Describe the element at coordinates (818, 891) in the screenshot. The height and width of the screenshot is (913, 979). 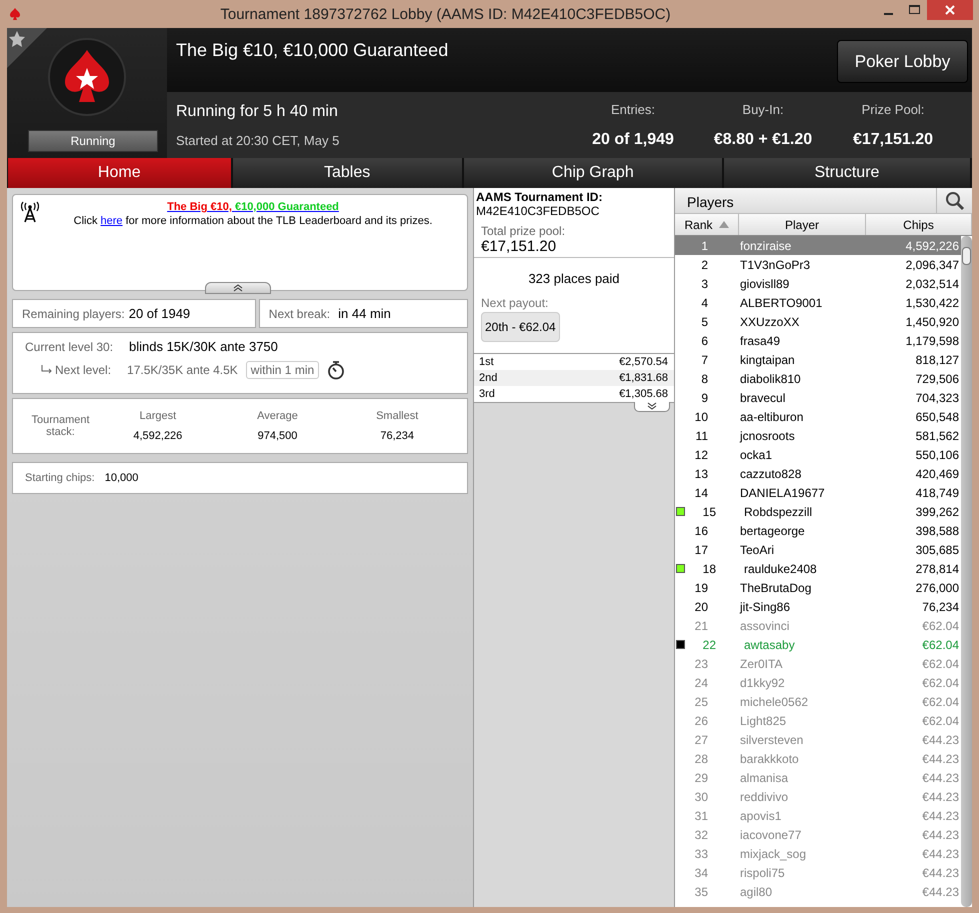
I see `player-row: 35 agil80 €44.23` at that location.